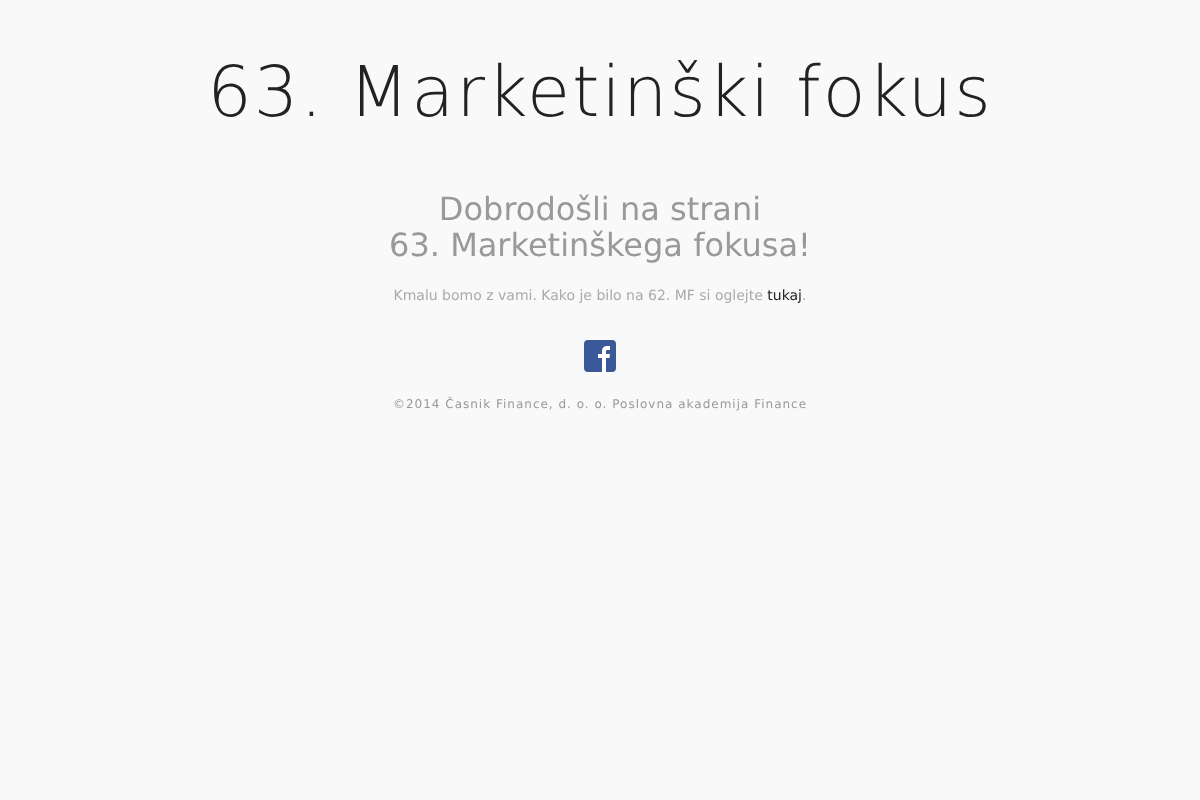 This screenshot has height=800, width=1200. Describe the element at coordinates (600, 210) in the screenshot. I see `welcome-heading: Dobrodošli na strani` at that location.